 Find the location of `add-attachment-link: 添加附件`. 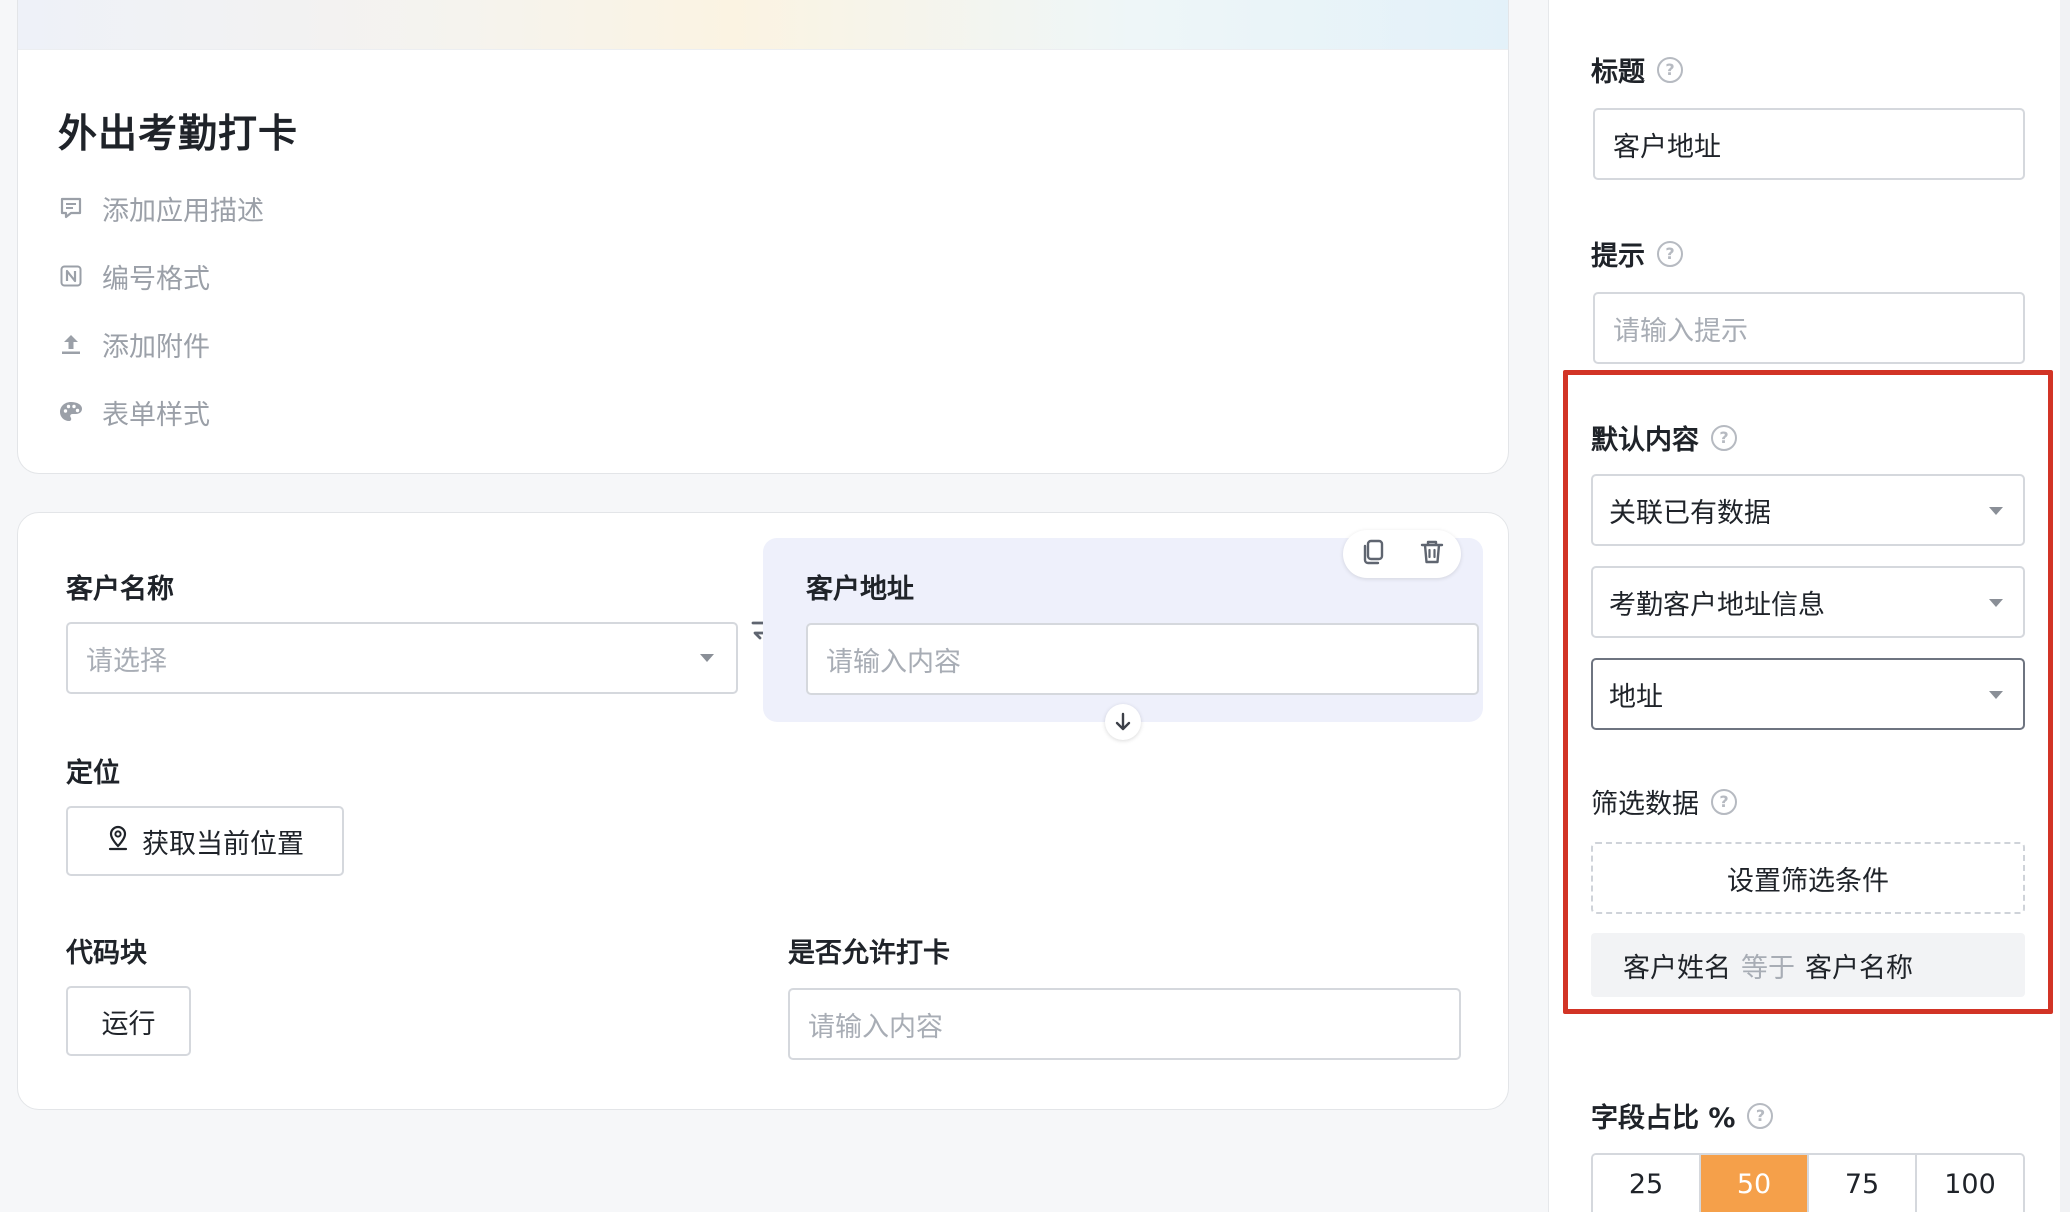

add-attachment-link: 添加附件 is located at coordinates (134, 344).